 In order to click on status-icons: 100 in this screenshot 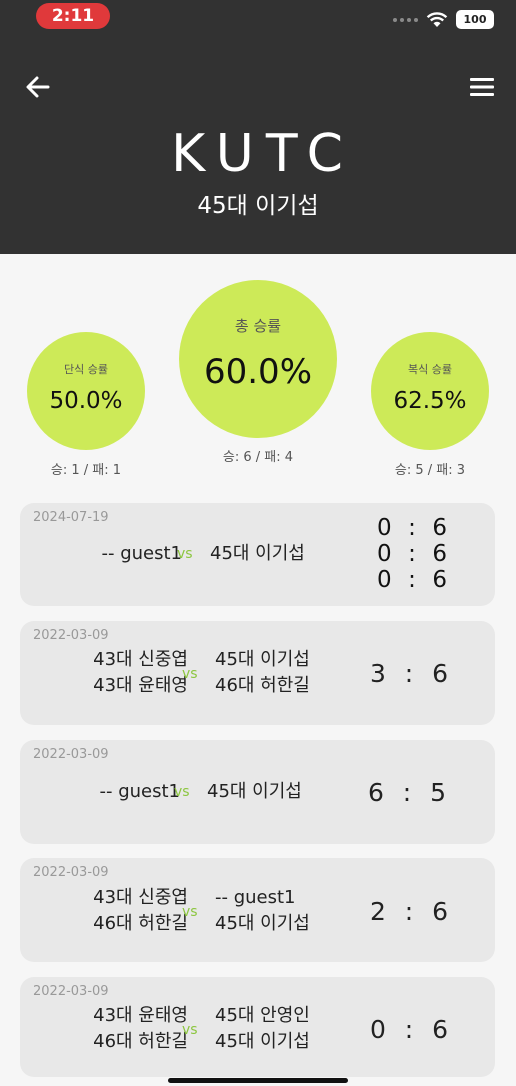, I will do `click(443, 19)`.